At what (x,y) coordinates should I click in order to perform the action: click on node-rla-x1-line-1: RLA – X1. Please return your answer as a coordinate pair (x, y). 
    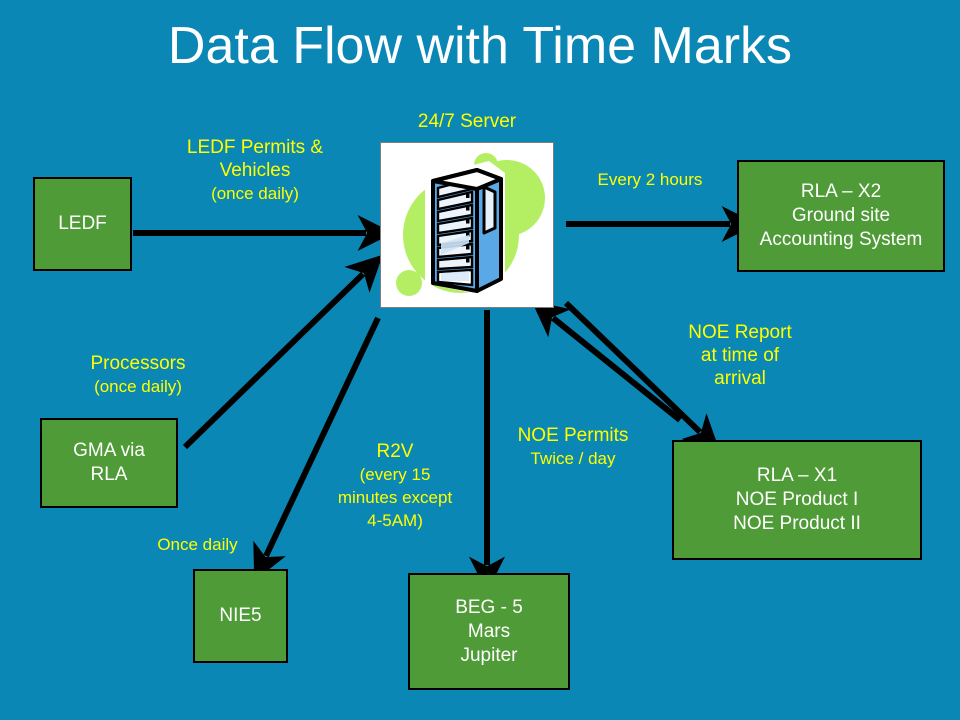
    Looking at the image, I should click on (797, 475).